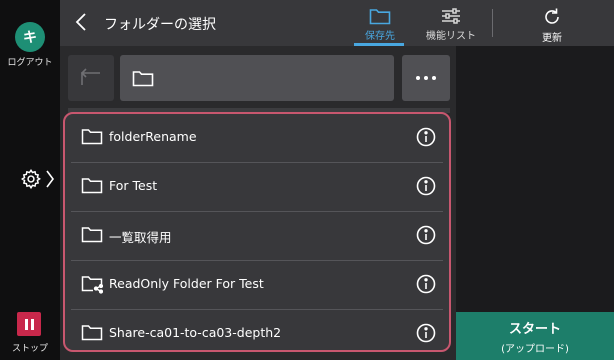 Image resolution: width=614 pixels, height=360 pixels. I want to click on tab-function-list: 機能リスト, so click(451, 23).